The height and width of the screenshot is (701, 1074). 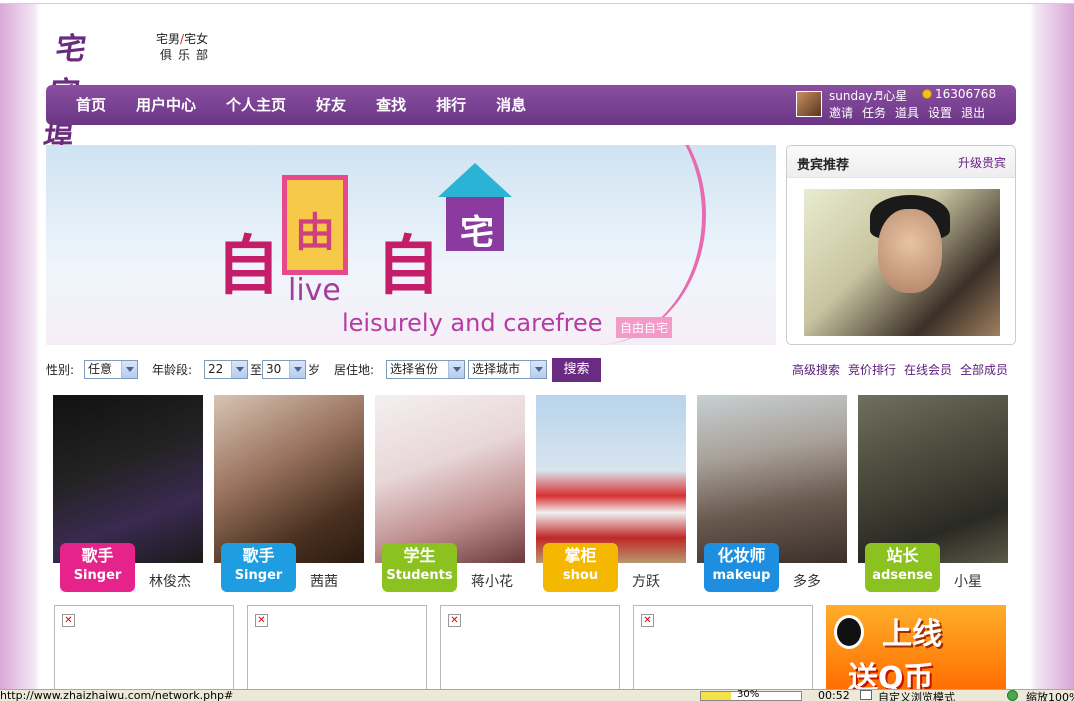 I want to click on member-name: 方跃, so click(x=646, y=581).